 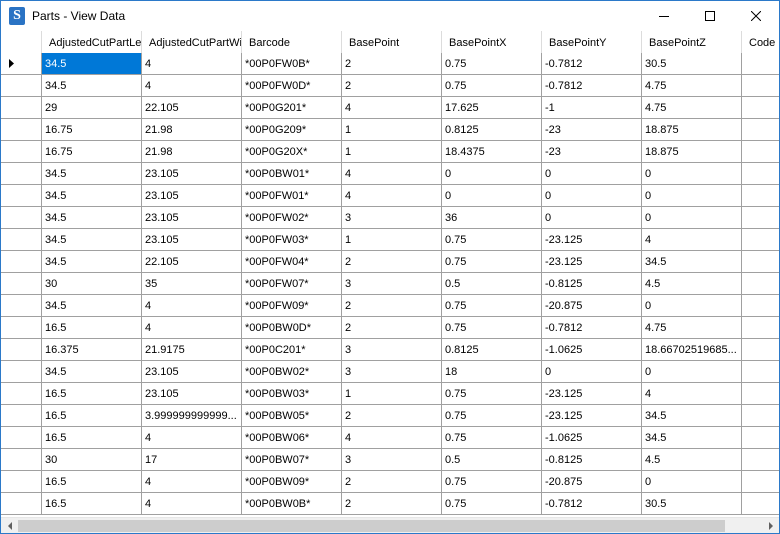 I want to click on table-cell: *00P0BW07*, so click(x=292, y=460).